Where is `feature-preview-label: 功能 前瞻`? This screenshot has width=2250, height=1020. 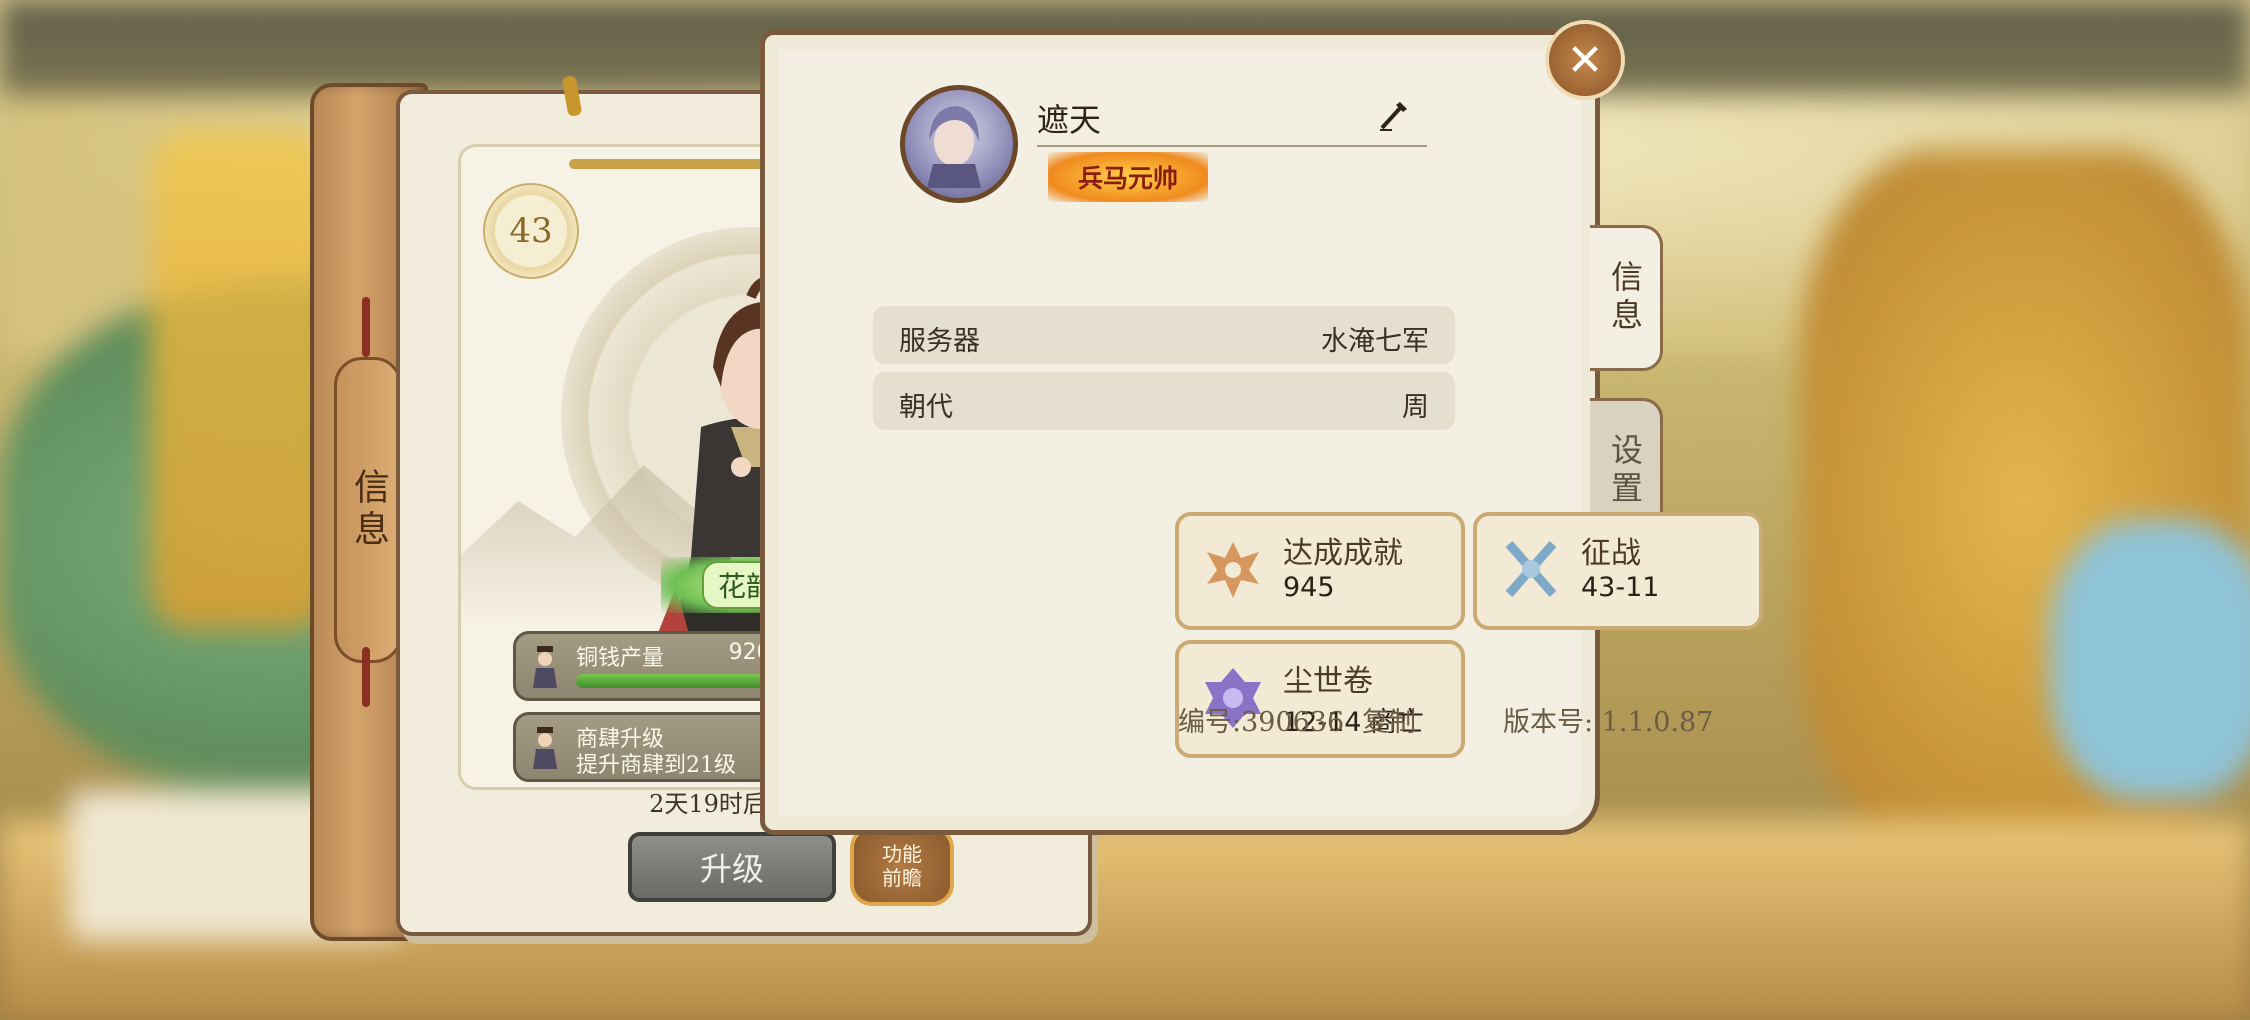
feature-preview-label: 功能 前瞻 is located at coordinates (902, 866).